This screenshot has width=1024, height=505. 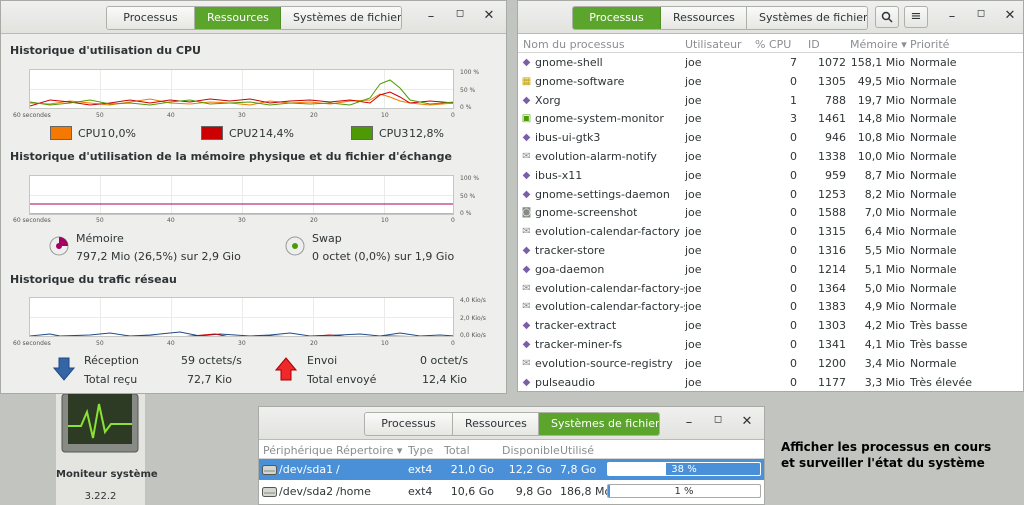 What do you see at coordinates (713, 44) in the screenshot?
I see `column-header-user: Utilisateur` at bounding box center [713, 44].